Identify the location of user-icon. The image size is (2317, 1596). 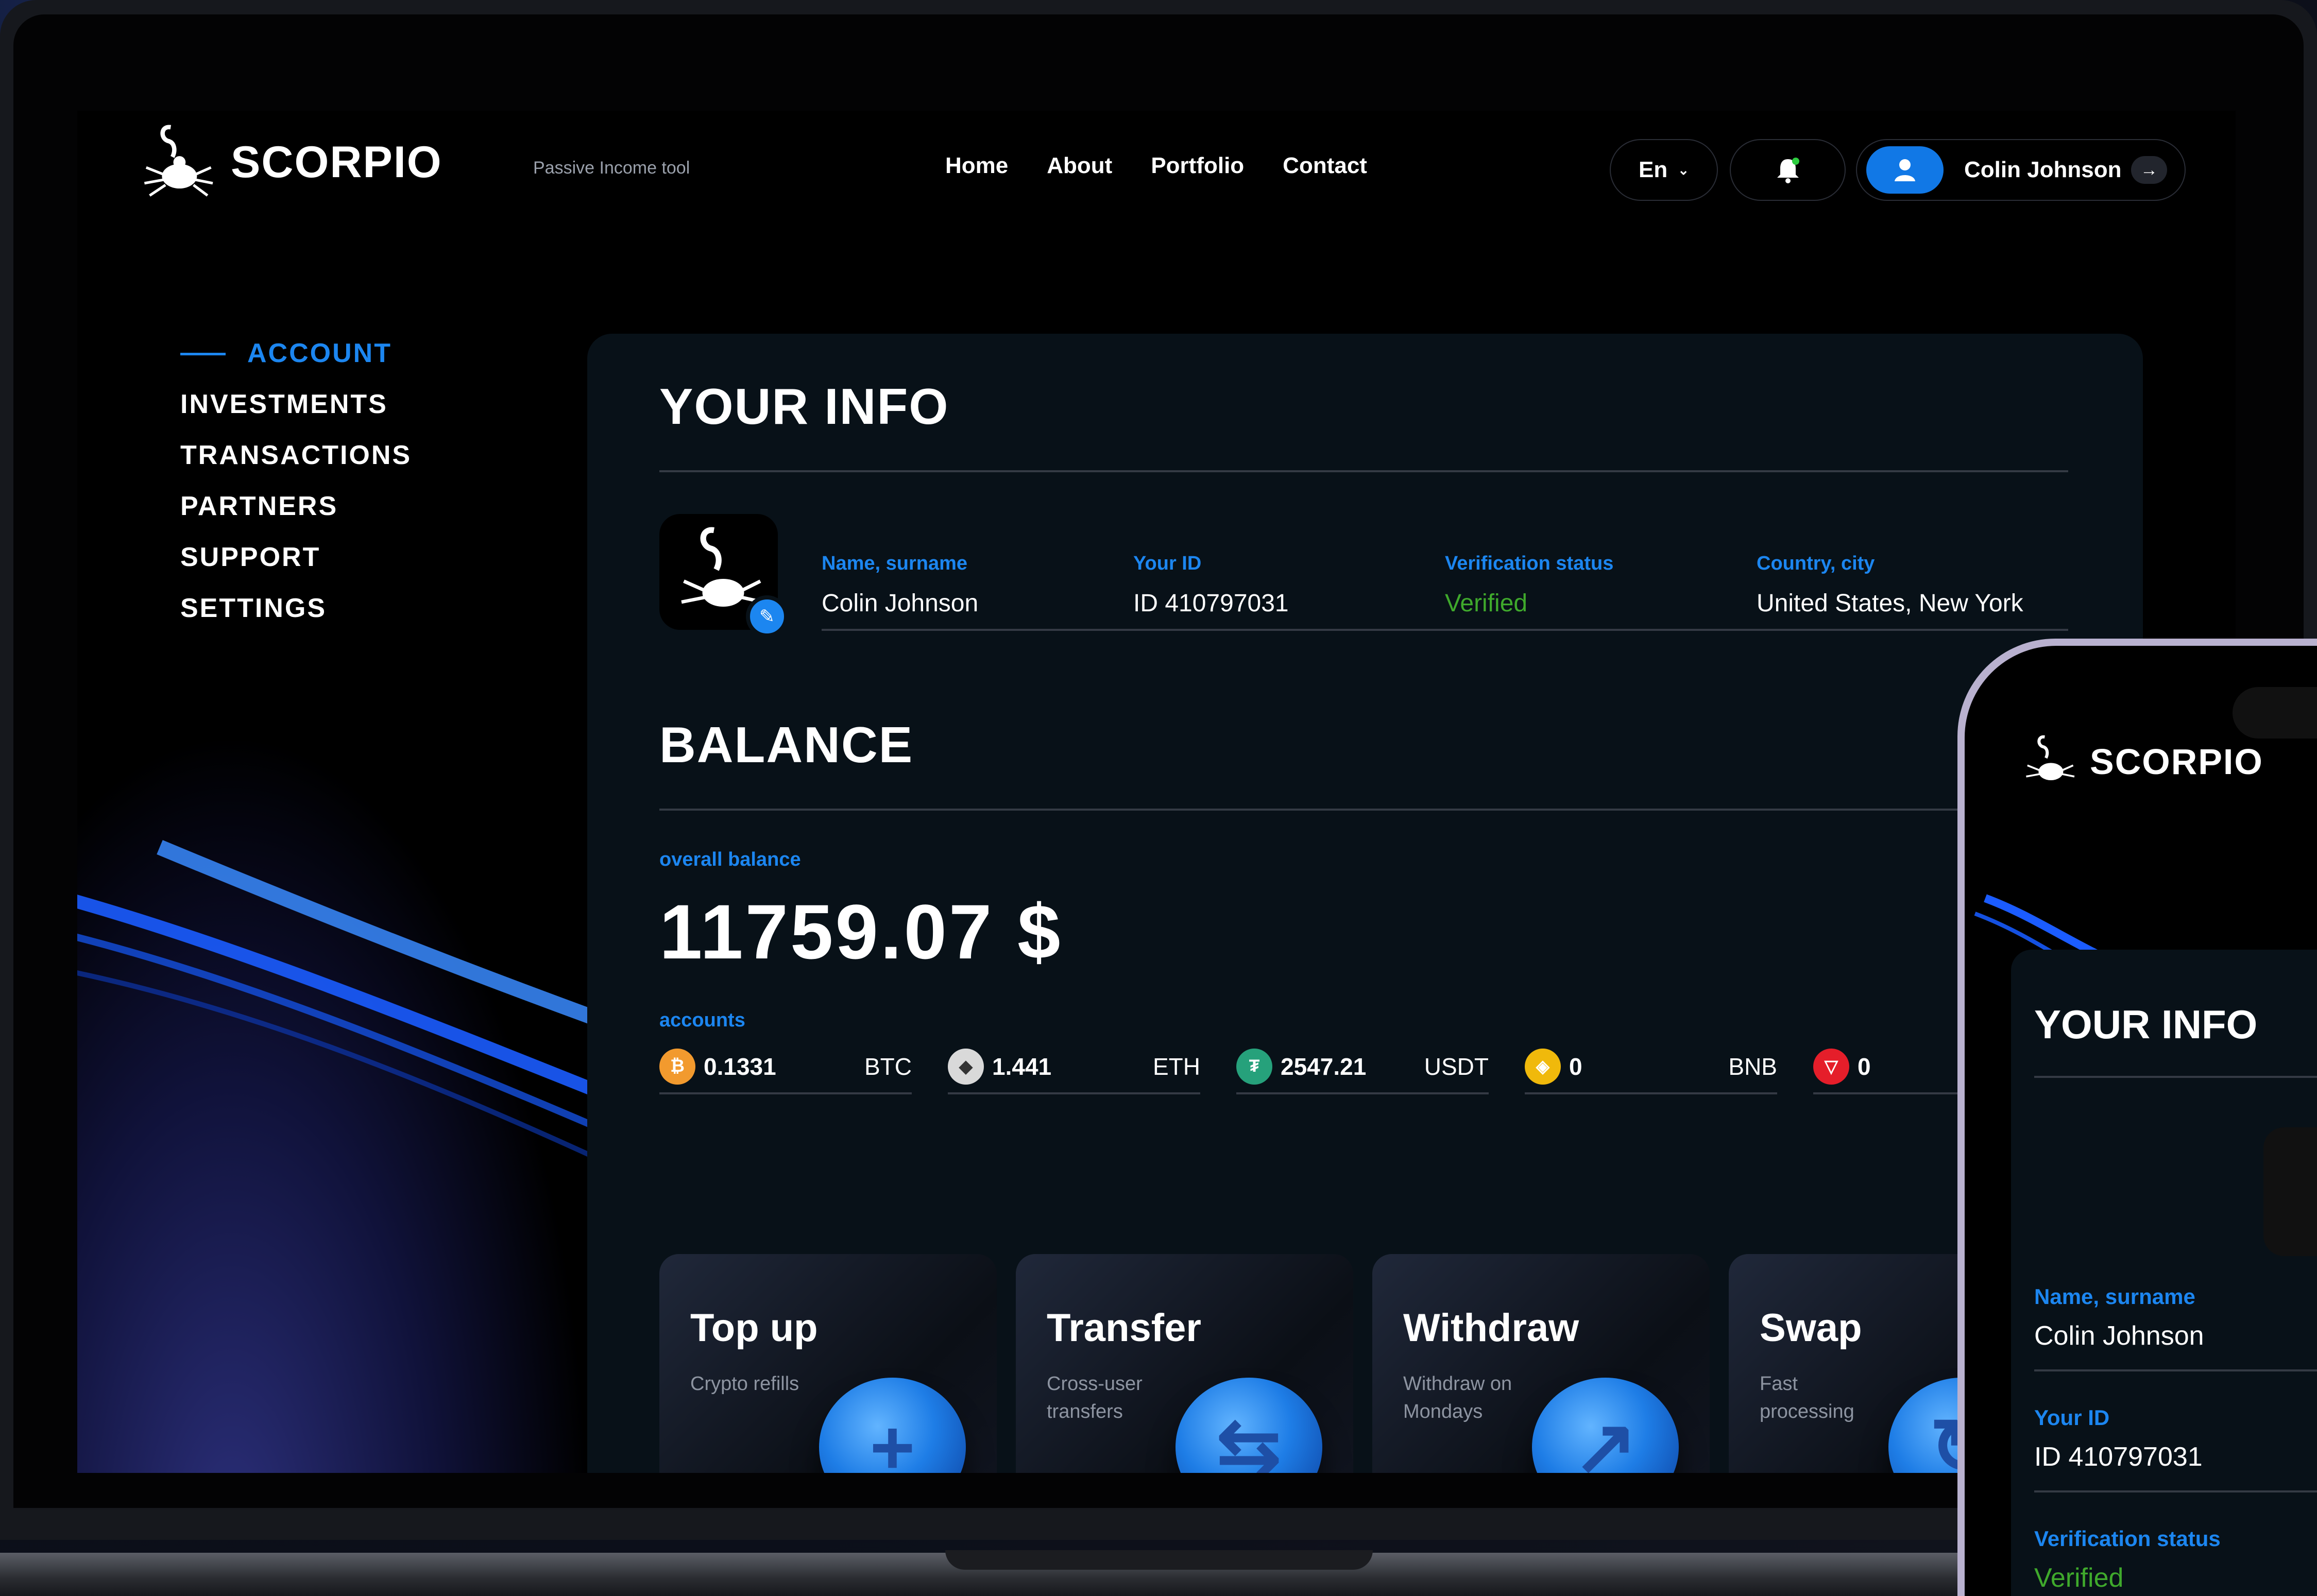
(1905, 170).